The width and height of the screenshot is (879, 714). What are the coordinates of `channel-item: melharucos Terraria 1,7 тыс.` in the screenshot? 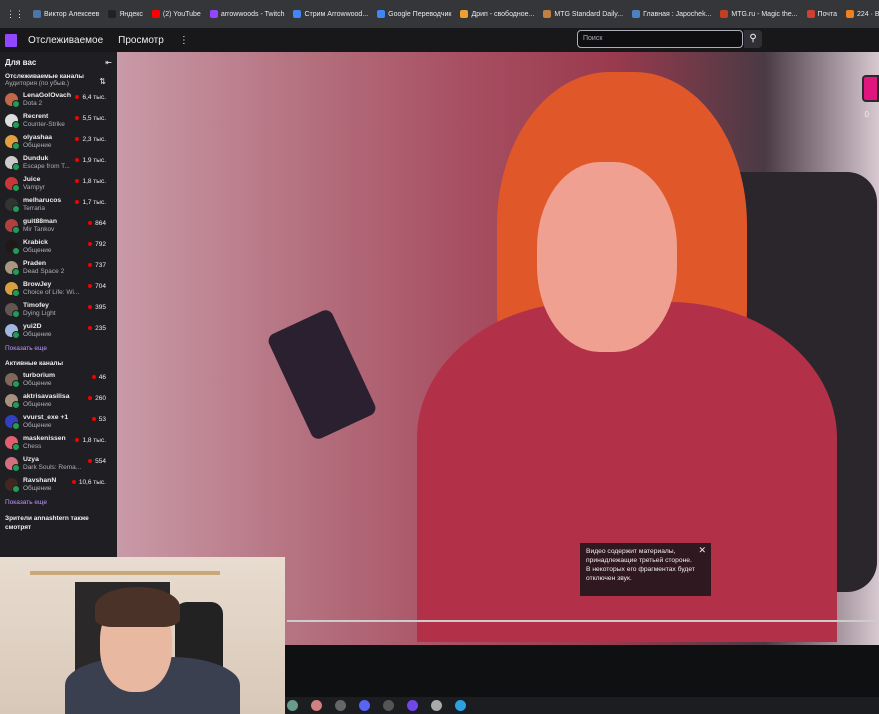 It's located at (58, 204).